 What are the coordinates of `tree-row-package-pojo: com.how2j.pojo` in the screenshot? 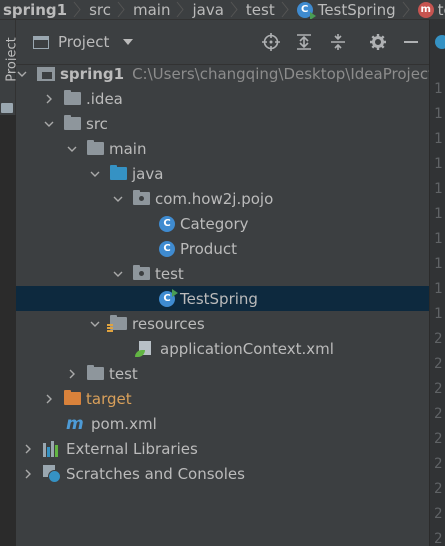 It's located at (222, 198).